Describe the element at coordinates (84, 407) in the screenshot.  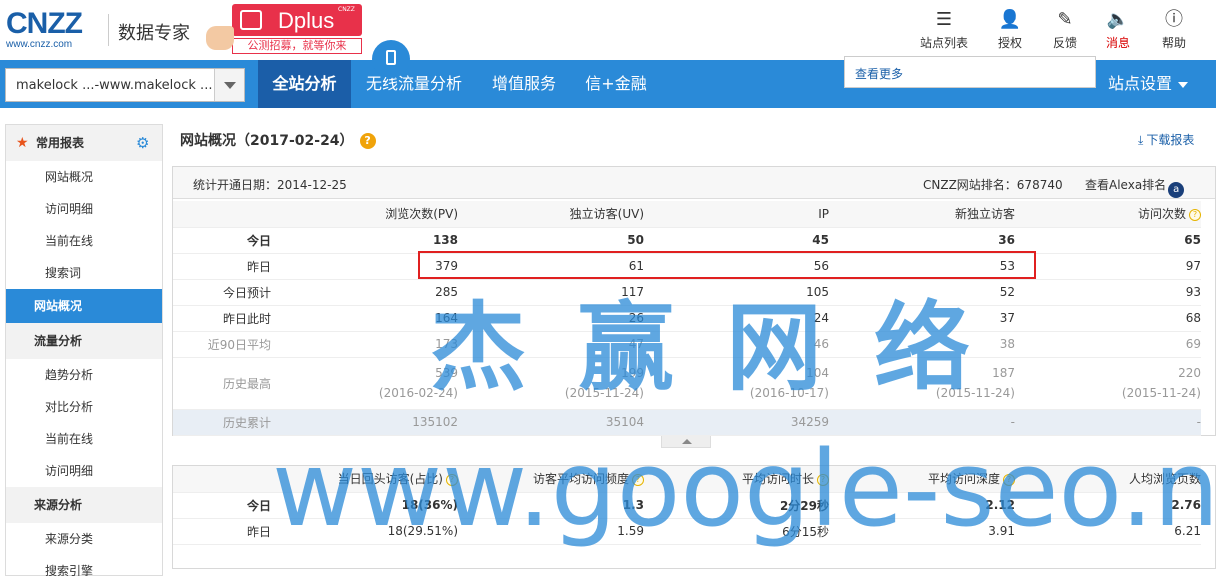
I see `sidebar-item-compare: 对比分析` at that location.